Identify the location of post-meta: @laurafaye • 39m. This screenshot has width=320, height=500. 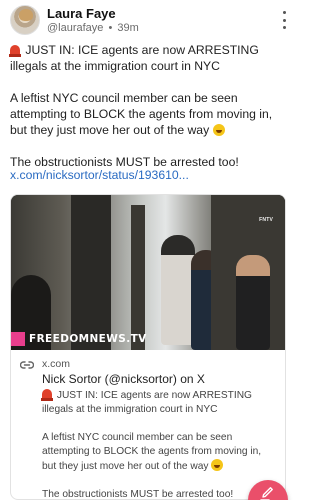
(93, 28).